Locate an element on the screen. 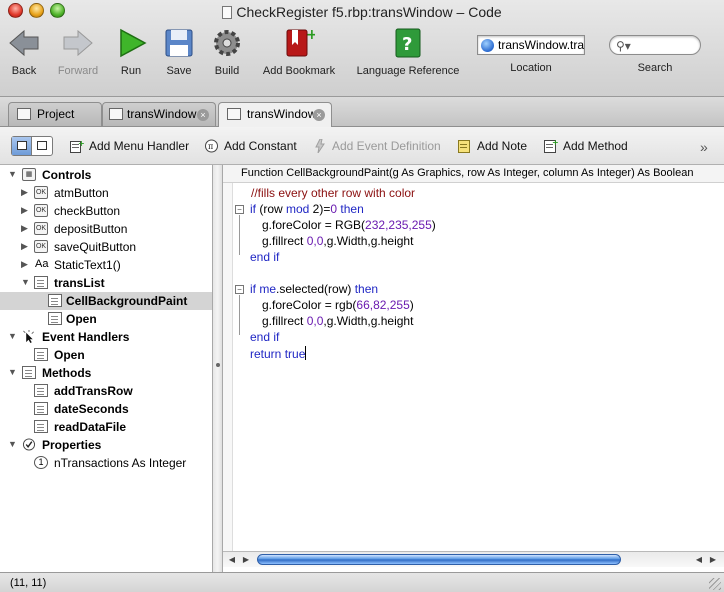 Image resolution: width=724 pixels, height=592 pixels. lightning-icon is located at coordinates (320, 146).